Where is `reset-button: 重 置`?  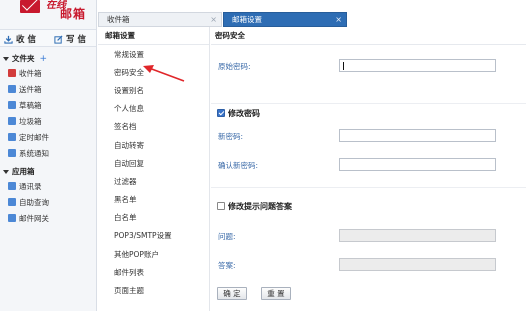
reset-button: 重 置 is located at coordinates (276, 293).